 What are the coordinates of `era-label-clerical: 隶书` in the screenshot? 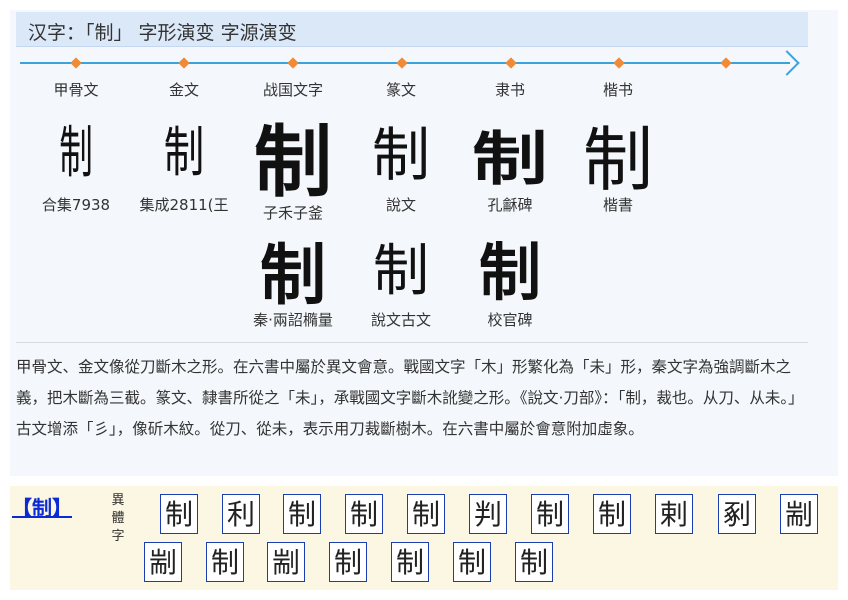 It's located at (509, 90).